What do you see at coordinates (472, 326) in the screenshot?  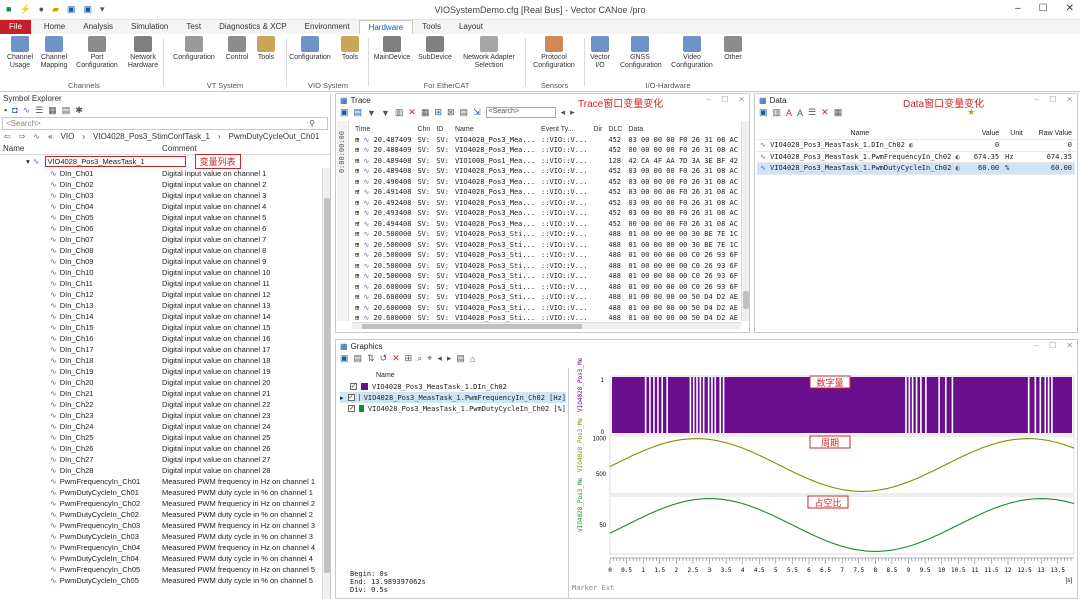 I see `trace-hscroll-thumb` at bounding box center [472, 326].